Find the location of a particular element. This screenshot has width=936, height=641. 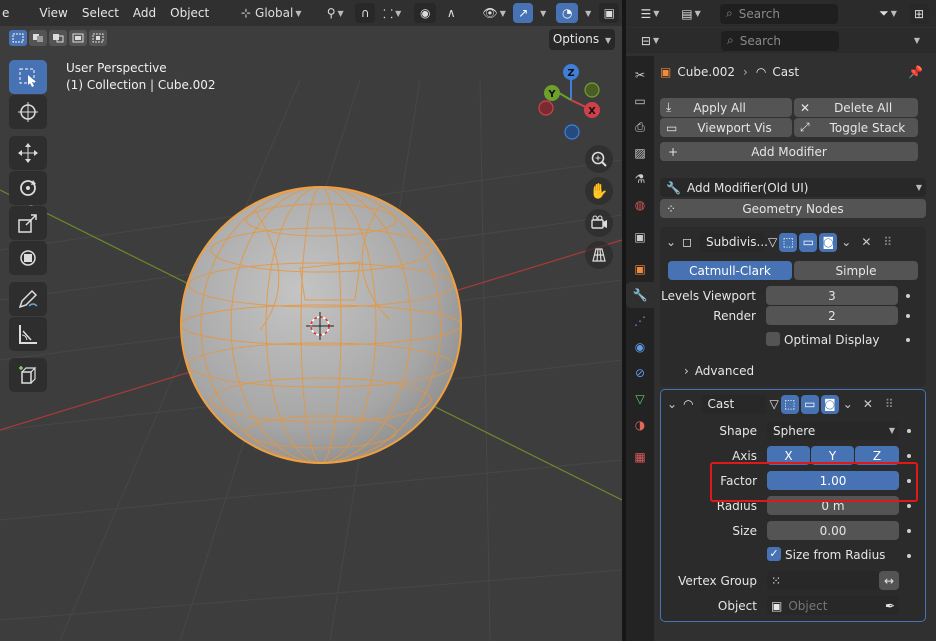

tool-scale is located at coordinates (28, 223).